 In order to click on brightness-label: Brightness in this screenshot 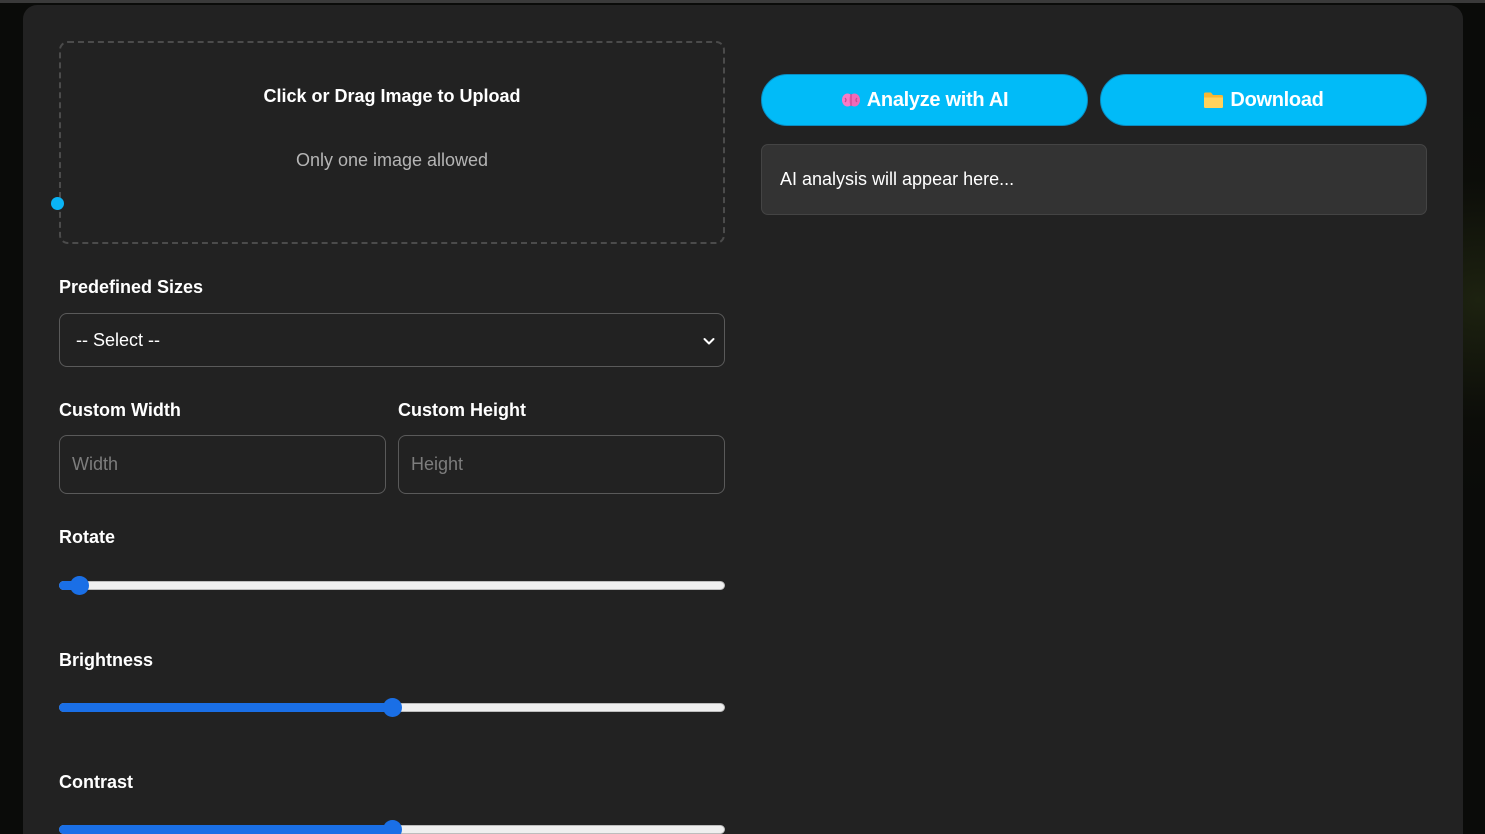, I will do `click(106, 660)`.